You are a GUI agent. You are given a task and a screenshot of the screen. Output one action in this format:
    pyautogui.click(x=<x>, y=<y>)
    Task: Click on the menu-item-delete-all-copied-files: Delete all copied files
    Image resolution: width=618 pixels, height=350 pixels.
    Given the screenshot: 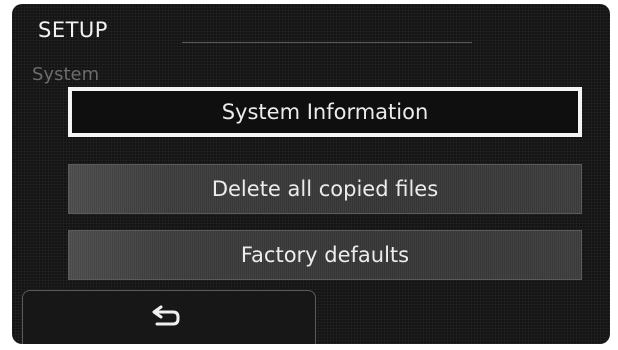 What is the action you would take?
    pyautogui.click(x=325, y=189)
    